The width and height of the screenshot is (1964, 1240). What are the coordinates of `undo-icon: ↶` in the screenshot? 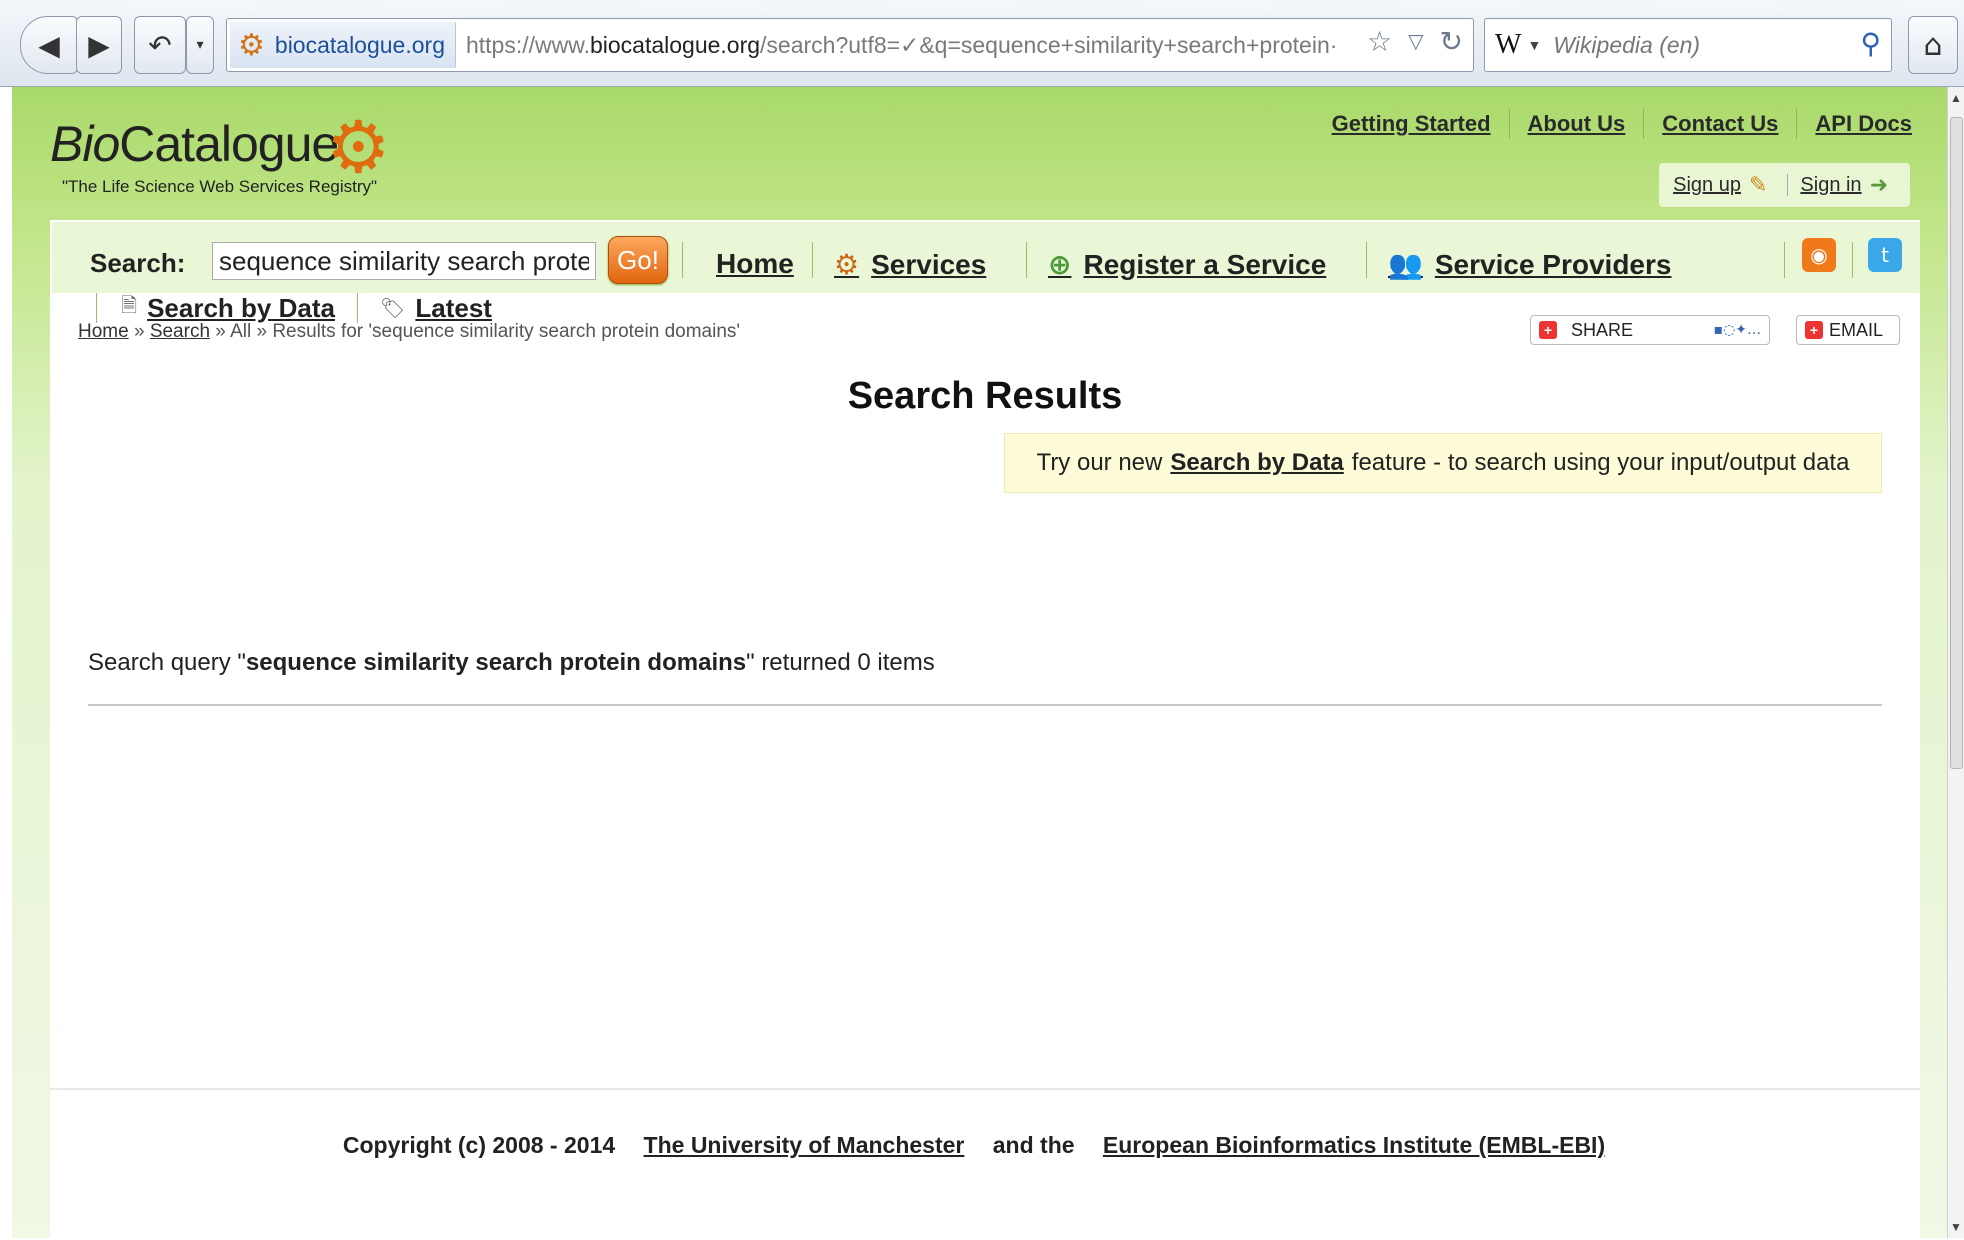 It's located at (160, 45).